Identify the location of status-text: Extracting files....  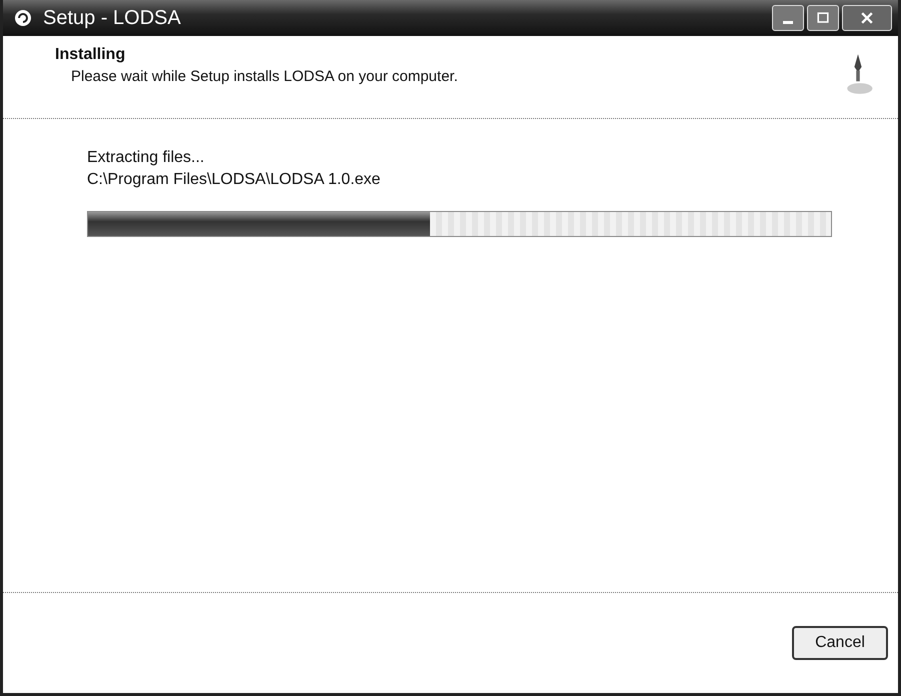
(146, 158).